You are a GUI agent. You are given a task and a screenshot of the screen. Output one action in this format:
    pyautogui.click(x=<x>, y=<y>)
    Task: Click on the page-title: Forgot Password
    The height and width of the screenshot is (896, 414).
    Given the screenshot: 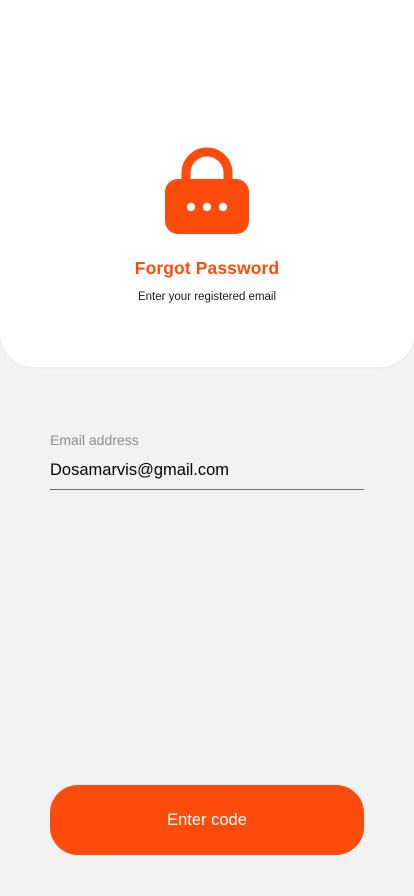 What is the action you would take?
    pyautogui.click(x=207, y=268)
    